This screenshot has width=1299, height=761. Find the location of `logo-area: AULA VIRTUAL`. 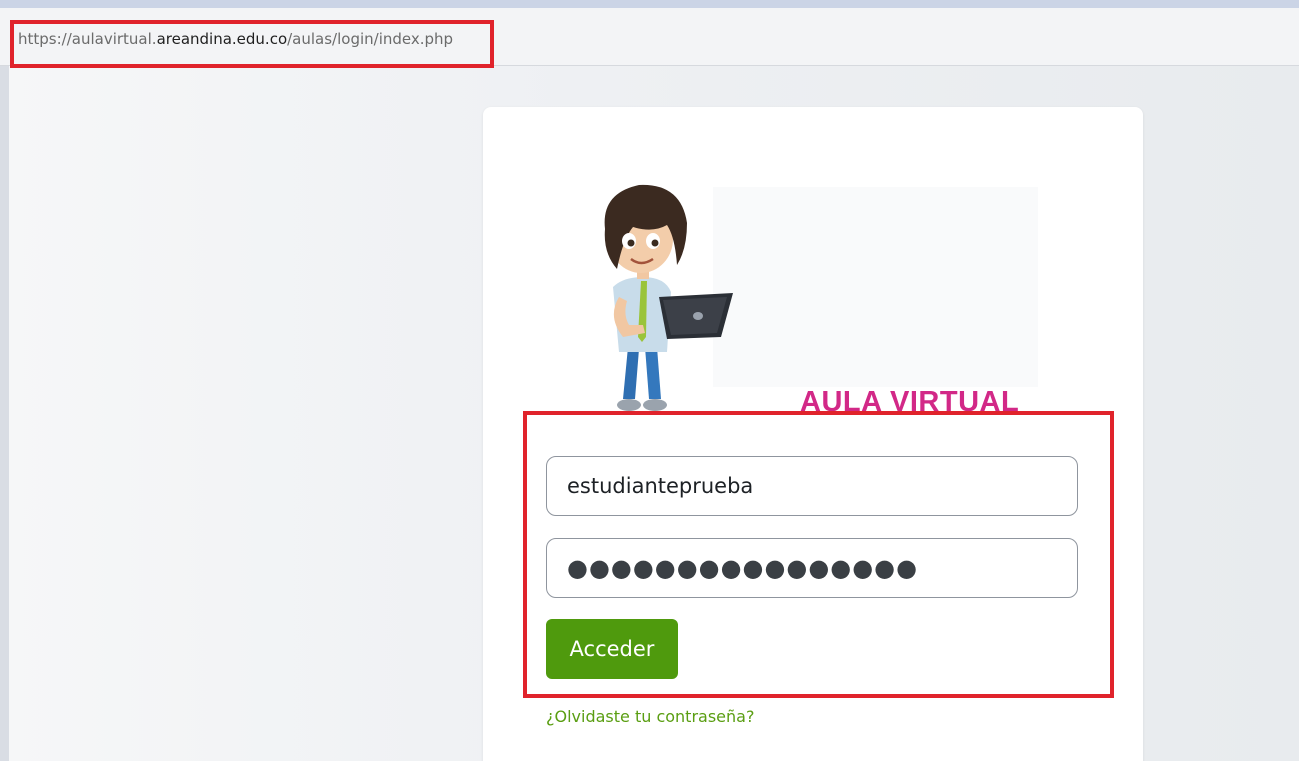

logo-area: AULA VIRTUAL is located at coordinates (813, 302).